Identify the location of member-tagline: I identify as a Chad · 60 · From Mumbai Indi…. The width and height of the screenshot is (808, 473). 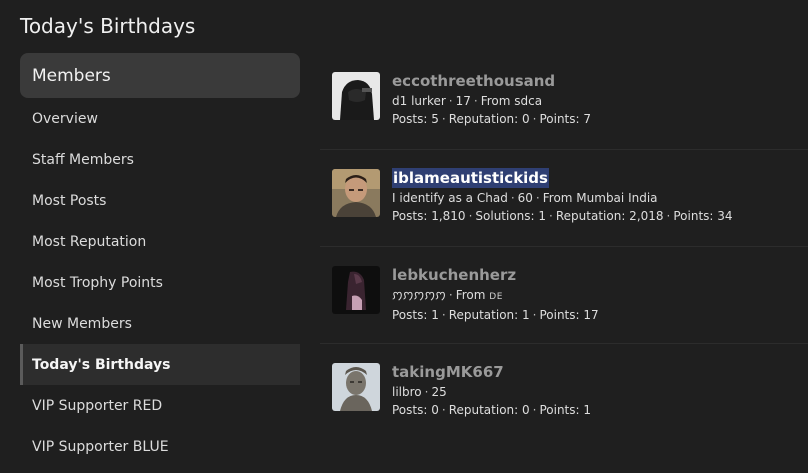
(600, 198).